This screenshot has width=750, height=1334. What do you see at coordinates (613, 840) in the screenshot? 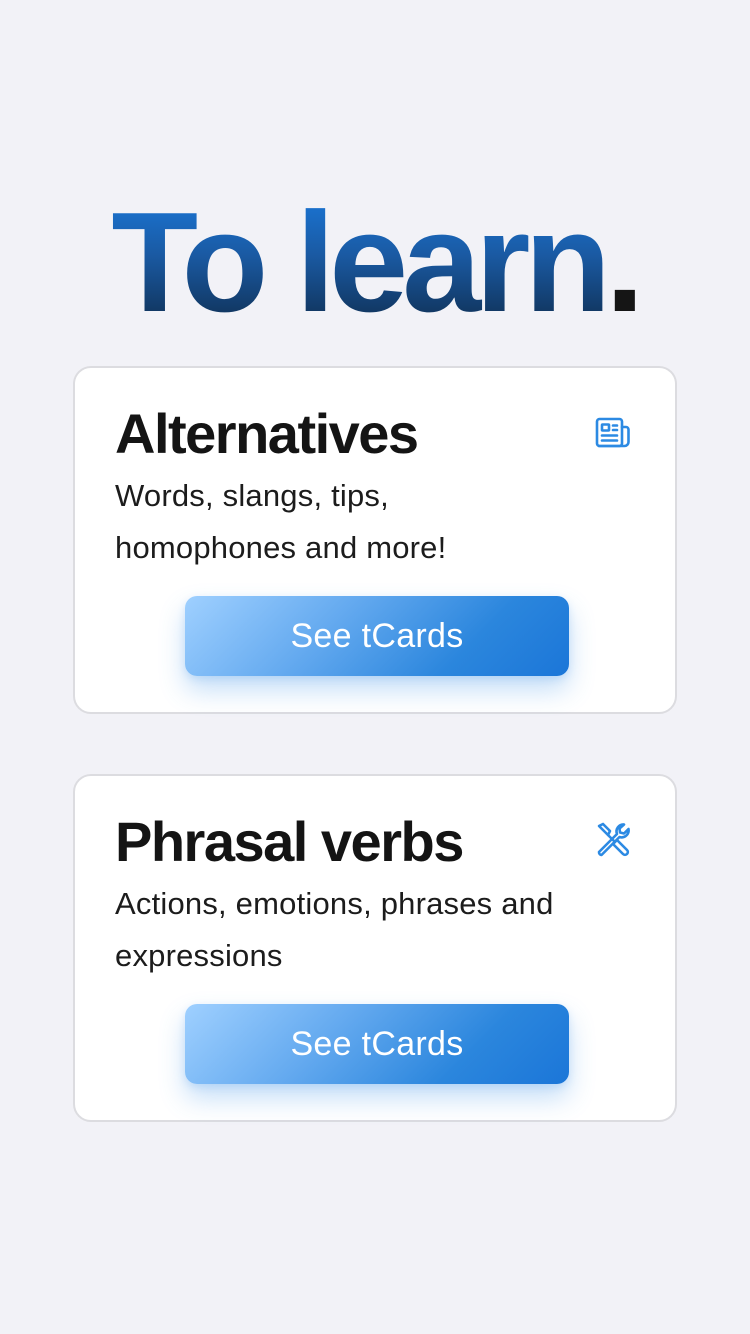
I see `tools-icon` at bounding box center [613, 840].